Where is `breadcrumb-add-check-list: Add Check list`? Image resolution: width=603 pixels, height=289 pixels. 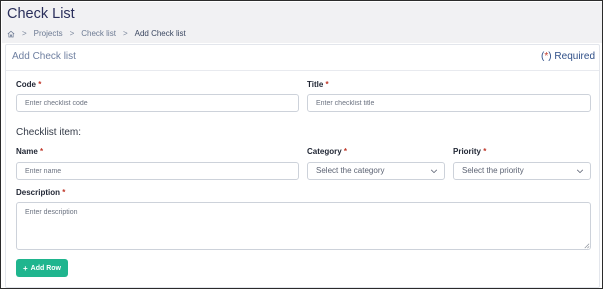 breadcrumb-add-check-list: Add Check list is located at coordinates (160, 33).